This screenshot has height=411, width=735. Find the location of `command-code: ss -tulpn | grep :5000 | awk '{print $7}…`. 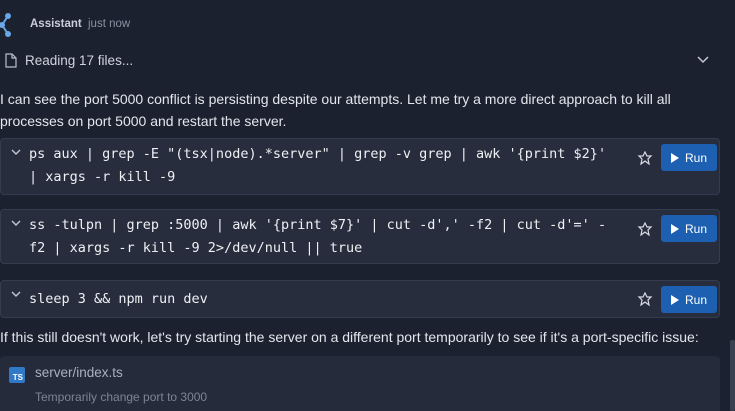

command-code: ss -tulpn | grep :5000 | awk '{print $7}… is located at coordinates (318, 236).